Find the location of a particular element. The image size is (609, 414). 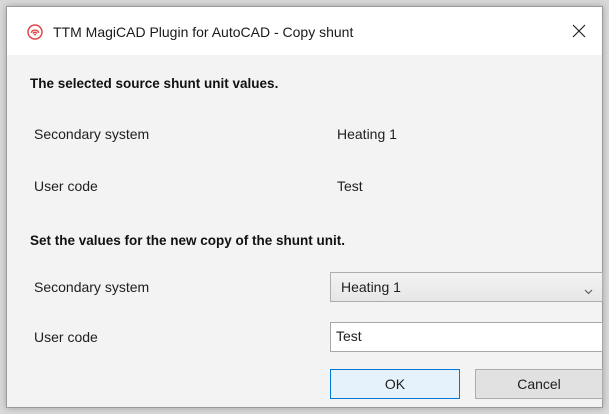

user-code-input is located at coordinates (466, 337).